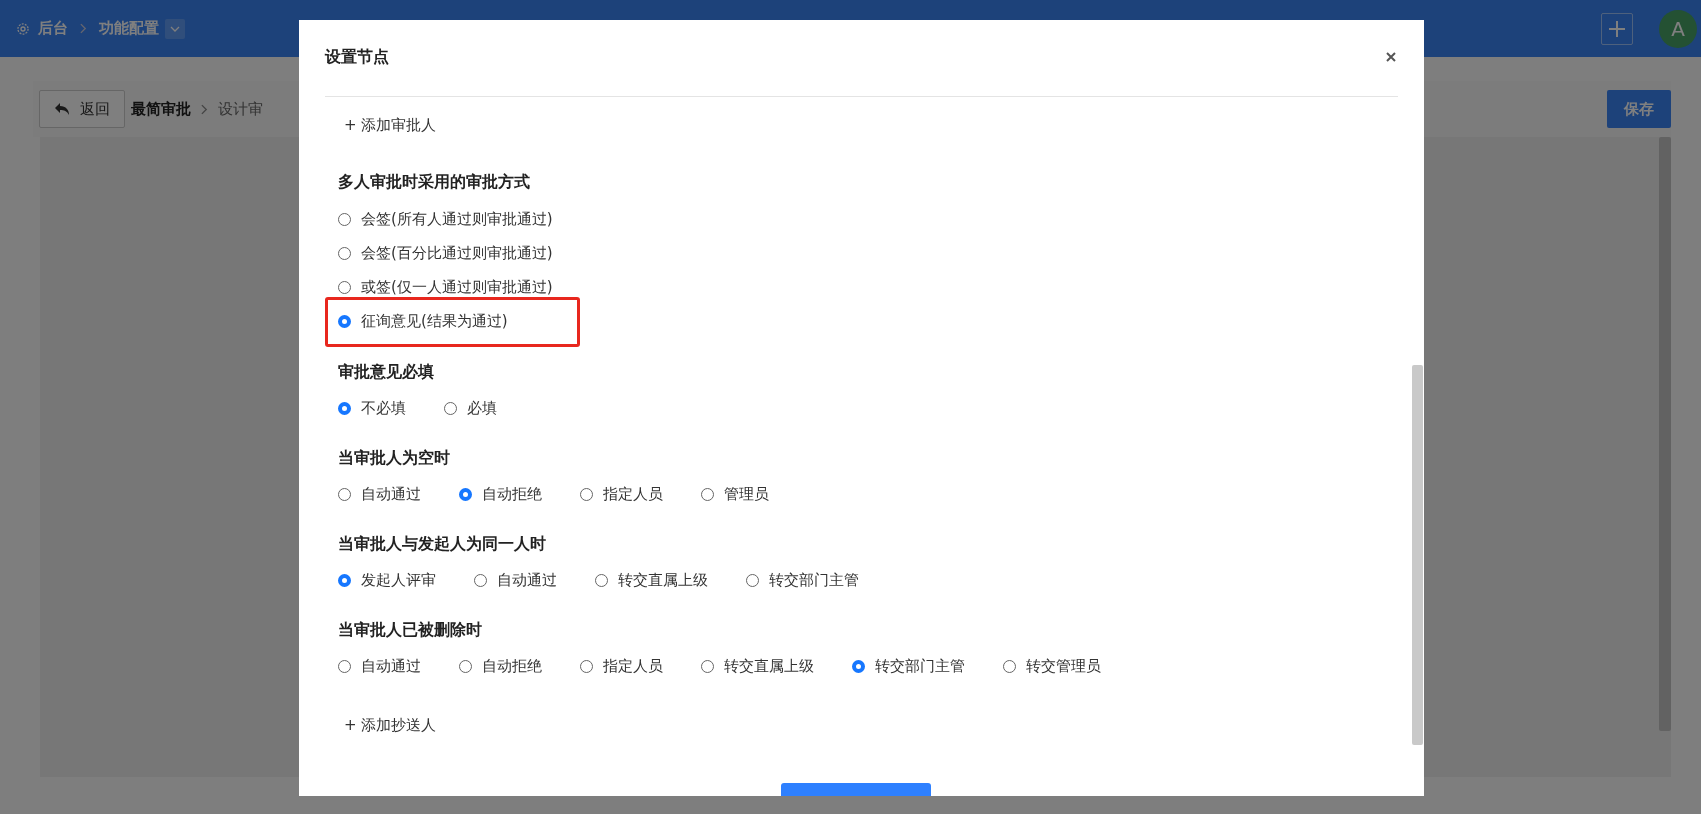 The image size is (1701, 814). Describe the element at coordinates (445, 219) in the screenshot. I see `radio-option: 会签(所有人通过则审批通过)` at that location.